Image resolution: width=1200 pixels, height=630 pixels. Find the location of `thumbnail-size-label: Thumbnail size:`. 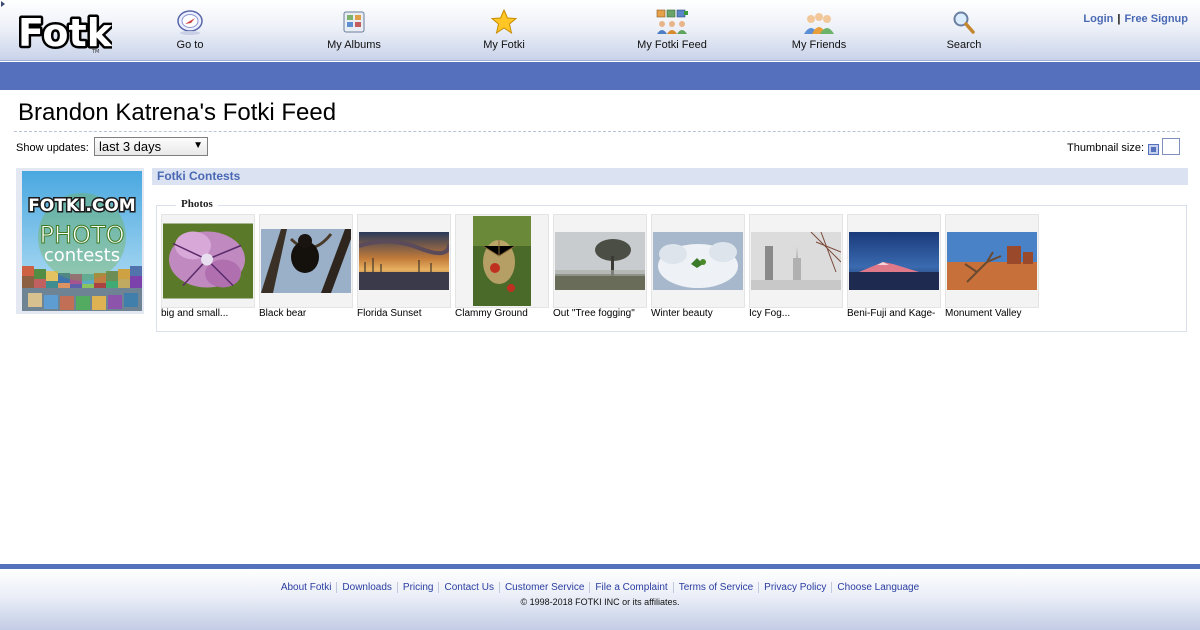

thumbnail-size-label: Thumbnail size: is located at coordinates (1106, 148).